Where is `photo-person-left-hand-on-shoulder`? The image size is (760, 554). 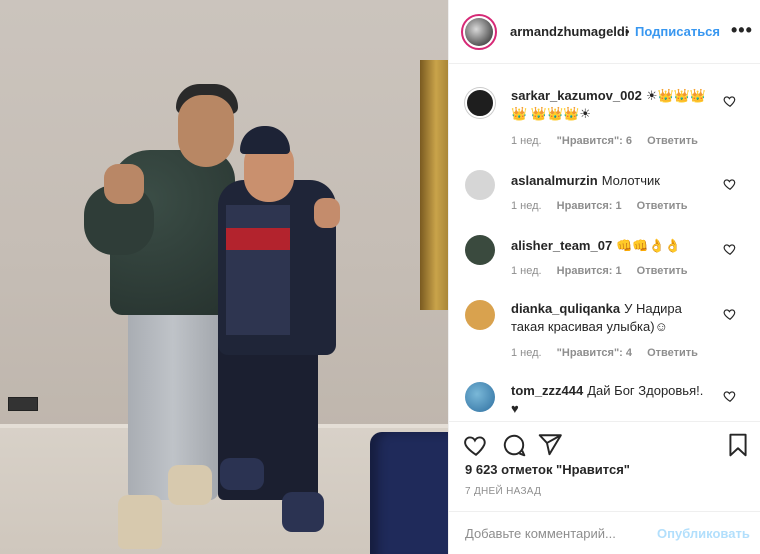 photo-person-left-hand-on-shoulder is located at coordinates (327, 213).